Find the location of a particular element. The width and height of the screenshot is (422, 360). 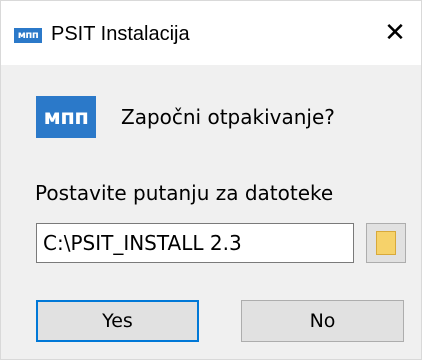

install-path-input is located at coordinates (195, 243).